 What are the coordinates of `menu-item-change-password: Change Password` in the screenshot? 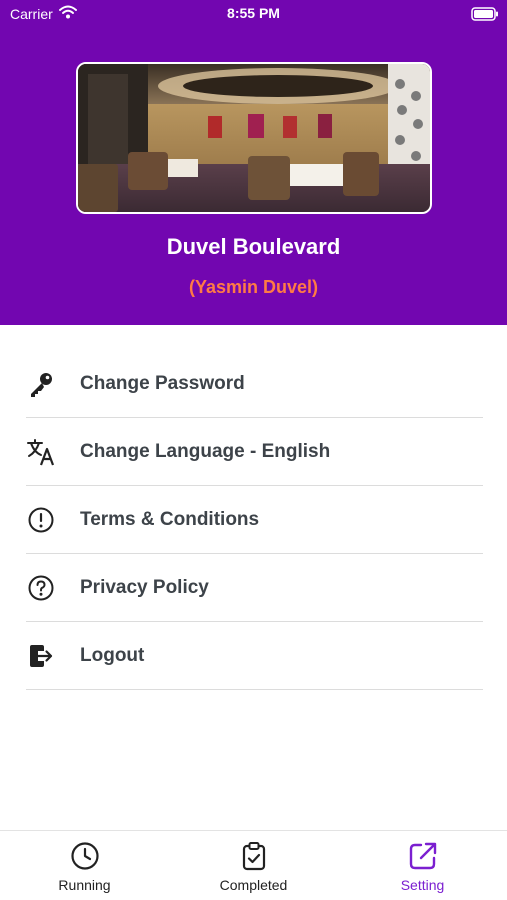 It's located at (254, 384).